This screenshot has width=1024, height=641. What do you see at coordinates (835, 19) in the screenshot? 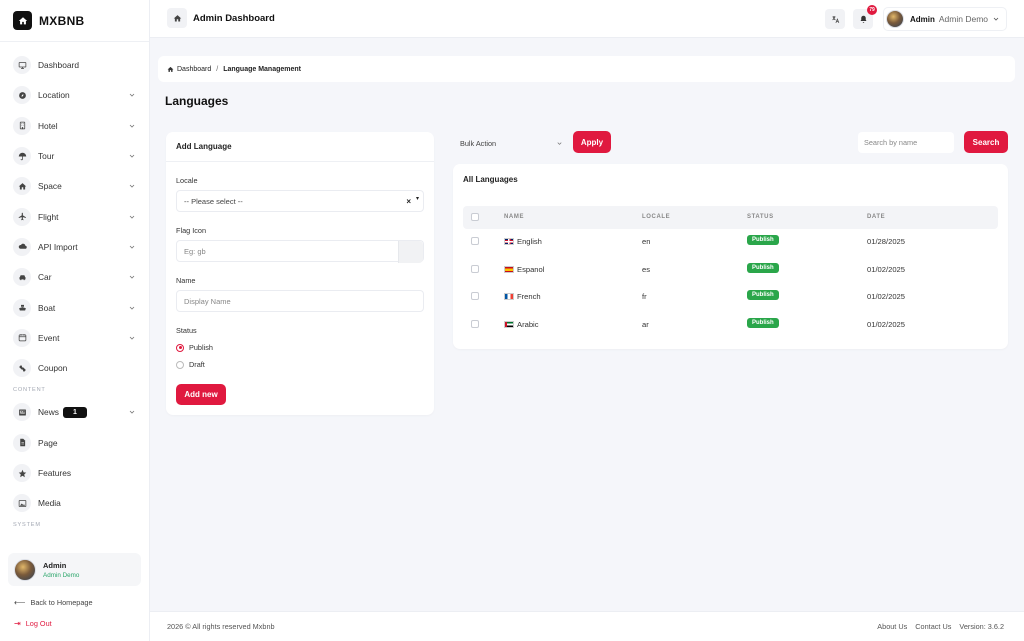
I see `translate-button` at bounding box center [835, 19].